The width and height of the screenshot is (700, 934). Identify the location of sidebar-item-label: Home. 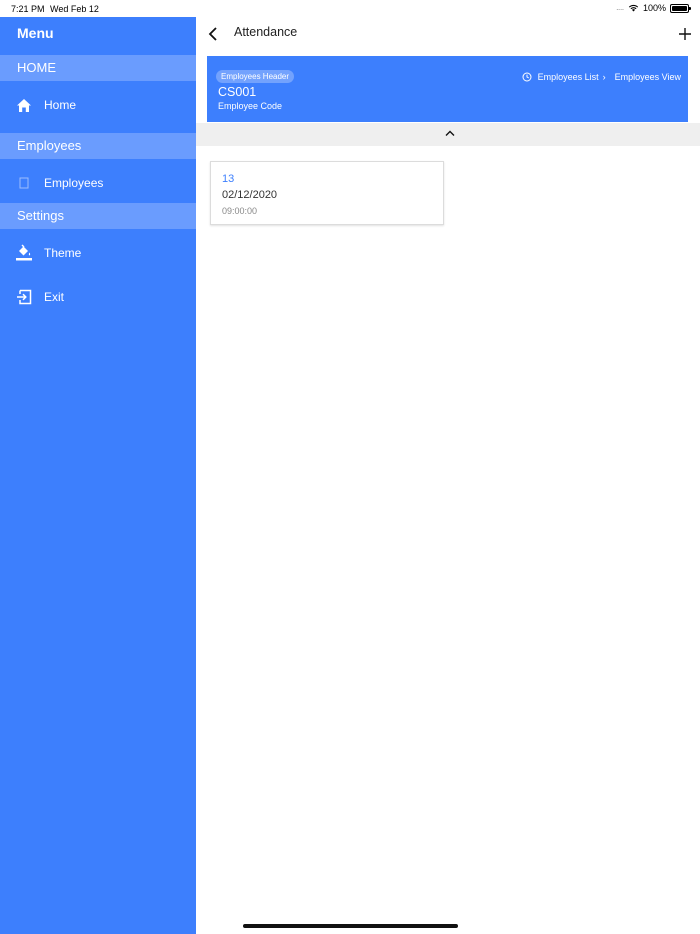
(60, 105).